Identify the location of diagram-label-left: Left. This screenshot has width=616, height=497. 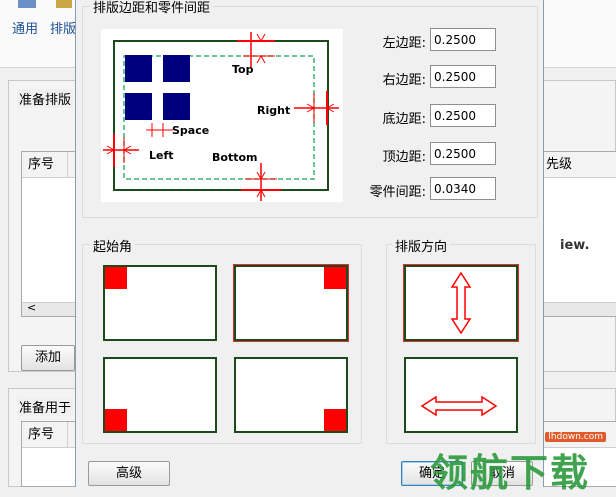
(161, 155).